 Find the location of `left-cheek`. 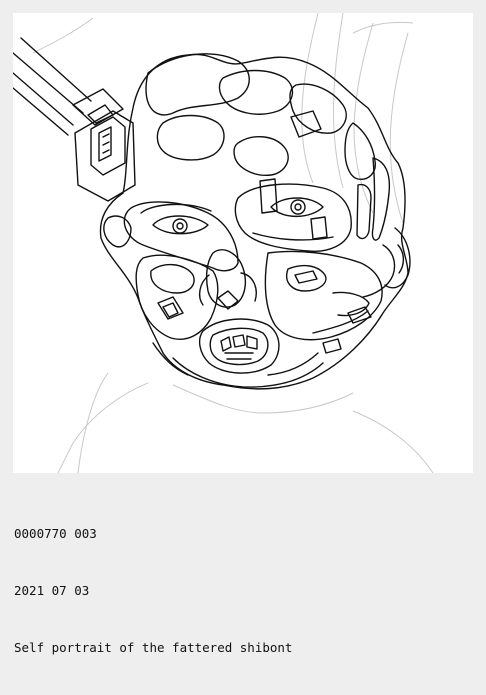

left-cheek is located at coordinates (177, 297).